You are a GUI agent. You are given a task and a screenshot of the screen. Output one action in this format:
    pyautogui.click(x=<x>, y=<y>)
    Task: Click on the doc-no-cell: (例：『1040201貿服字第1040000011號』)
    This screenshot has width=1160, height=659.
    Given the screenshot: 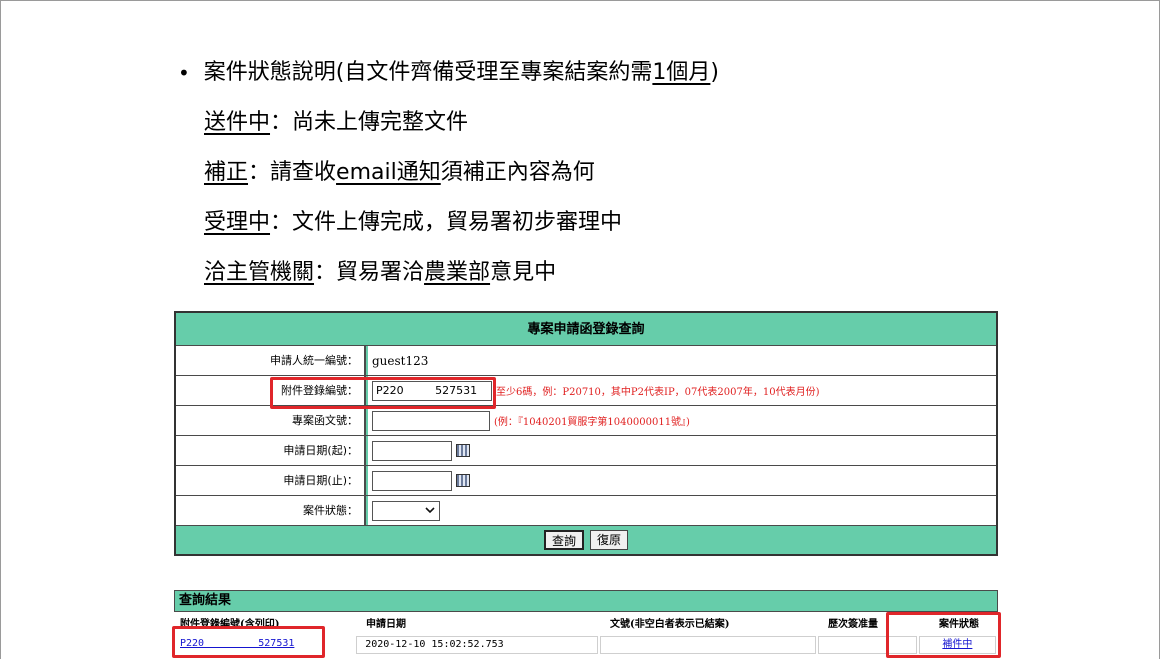 What is the action you would take?
    pyautogui.click(x=682, y=420)
    